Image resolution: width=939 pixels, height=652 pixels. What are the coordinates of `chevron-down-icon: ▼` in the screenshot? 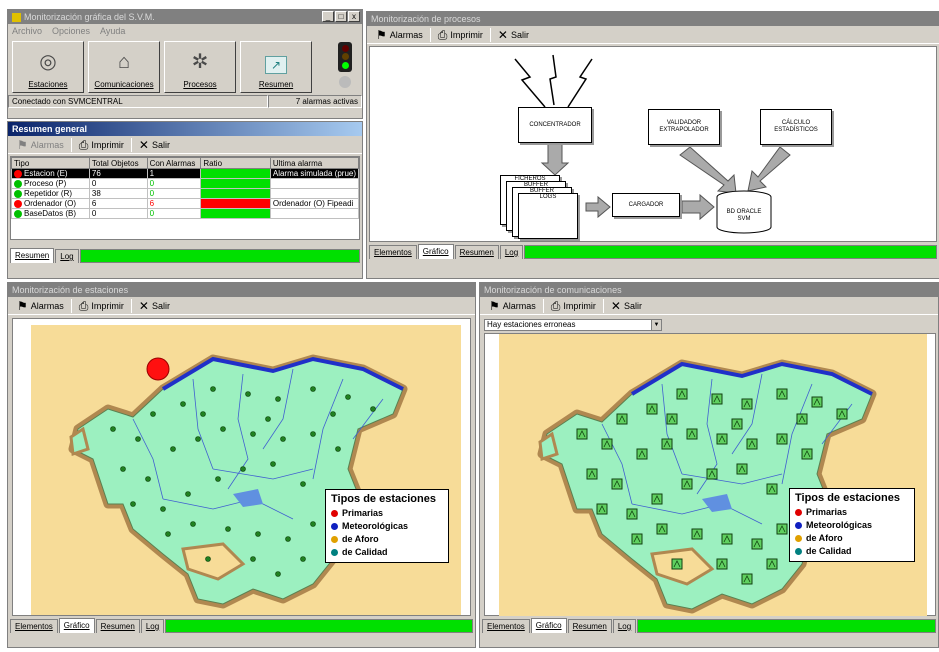 It's located at (656, 325).